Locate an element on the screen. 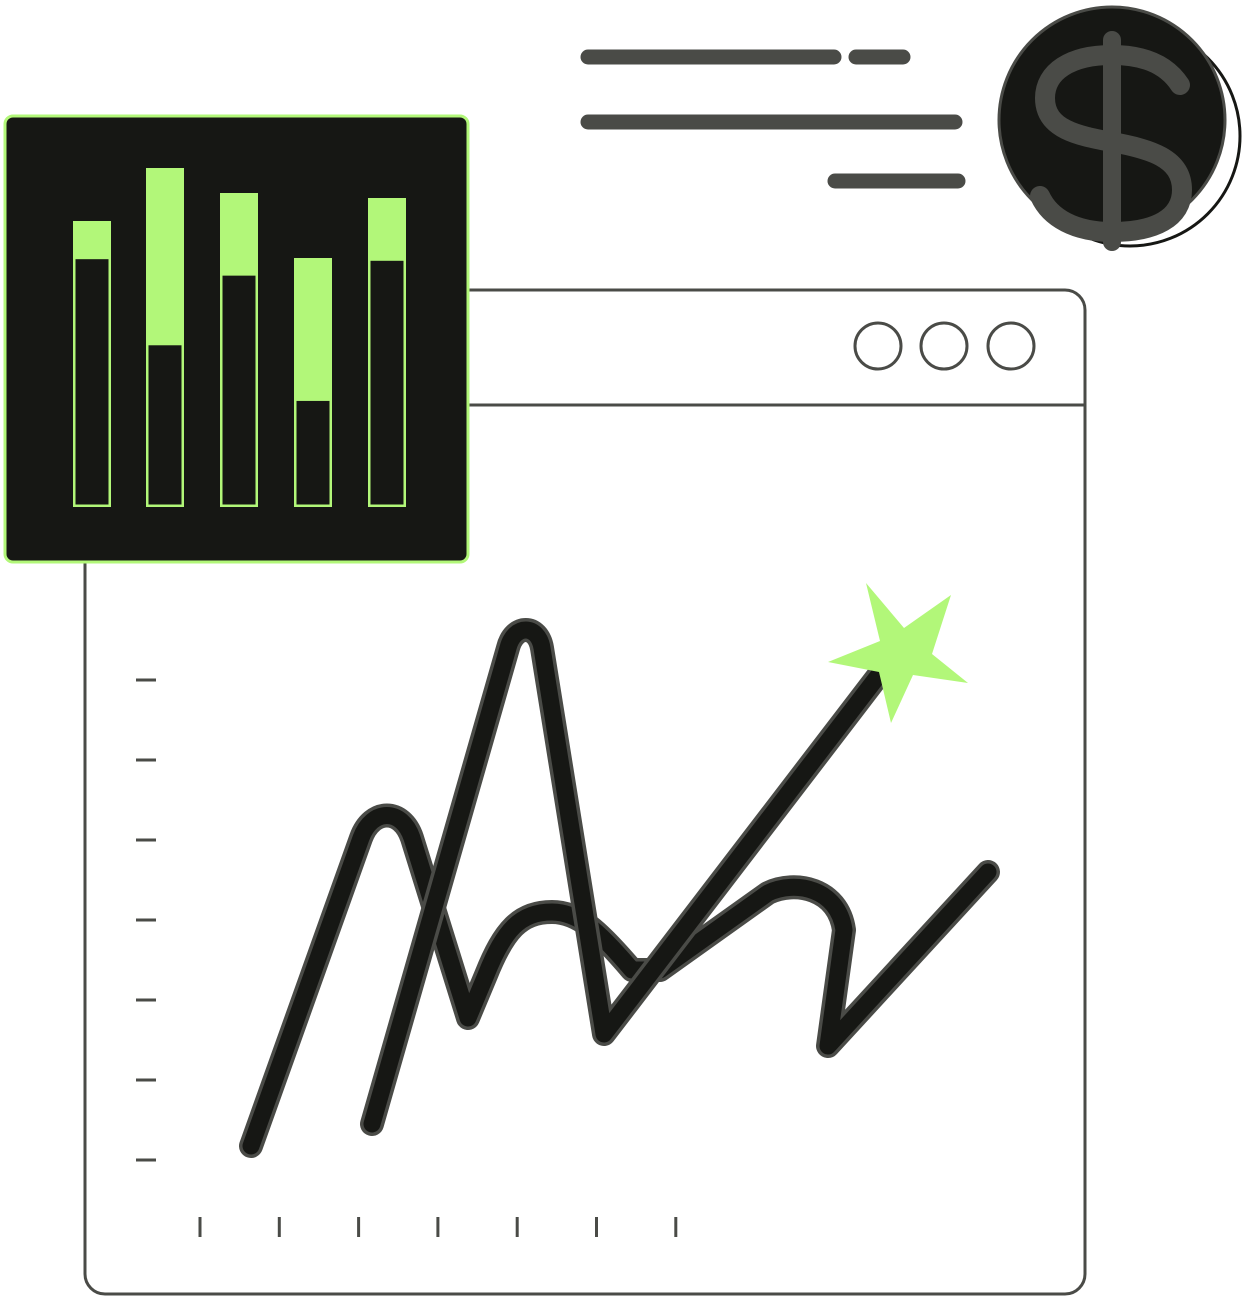  bar-4-lower is located at coordinates (313, 452).